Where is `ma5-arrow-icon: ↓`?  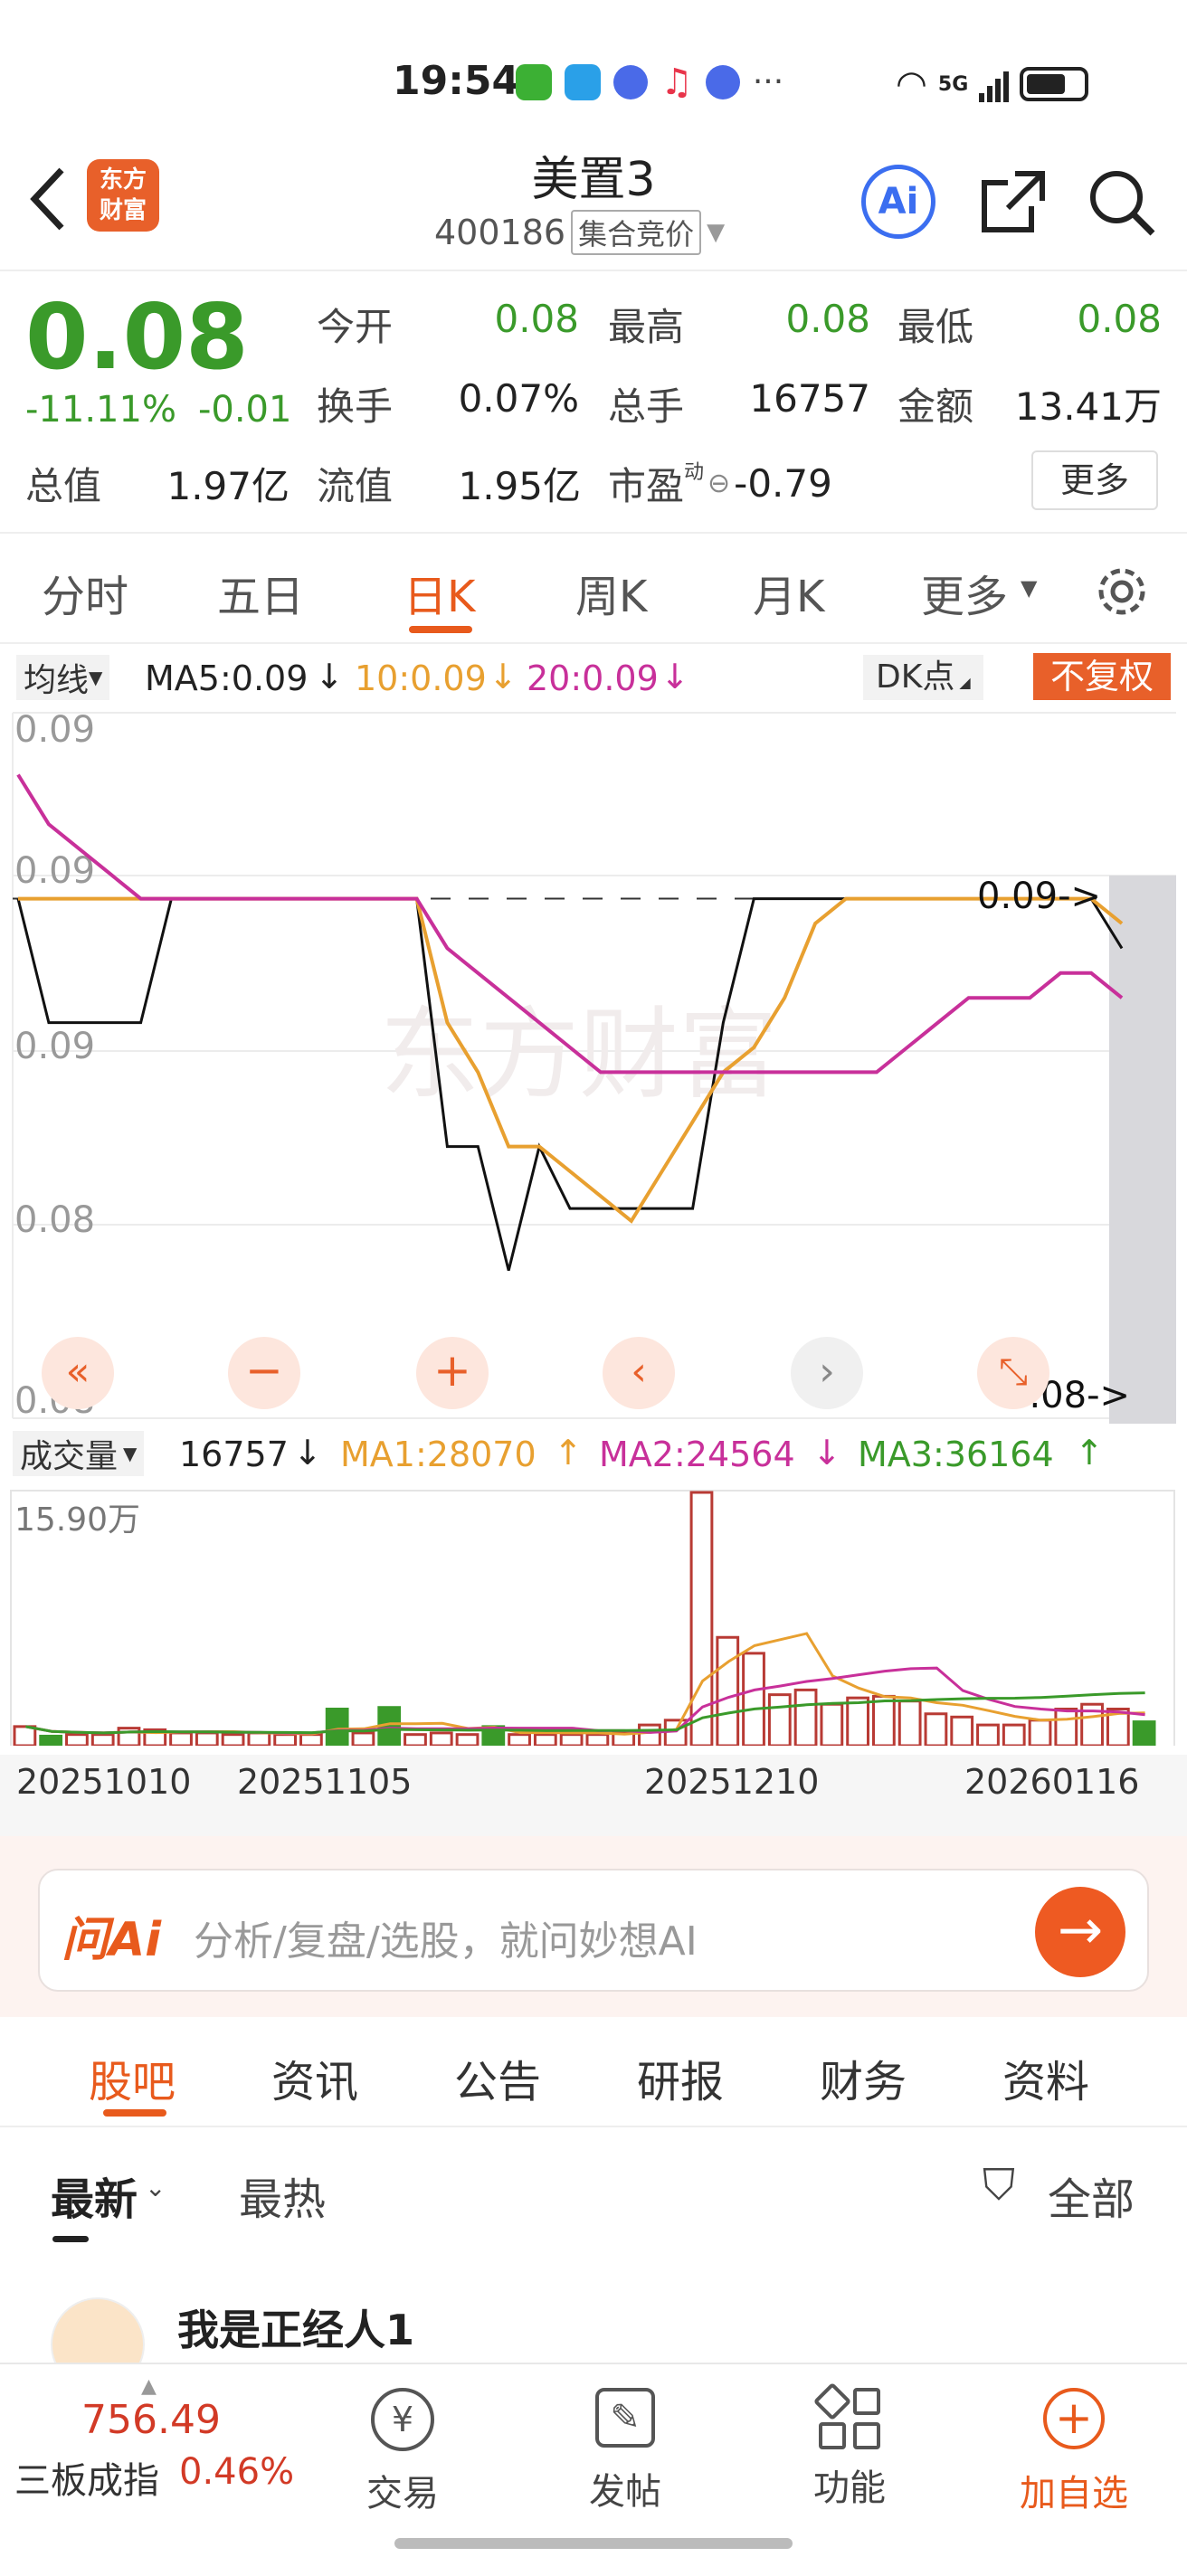 ma5-arrow-icon: ↓ is located at coordinates (329, 677).